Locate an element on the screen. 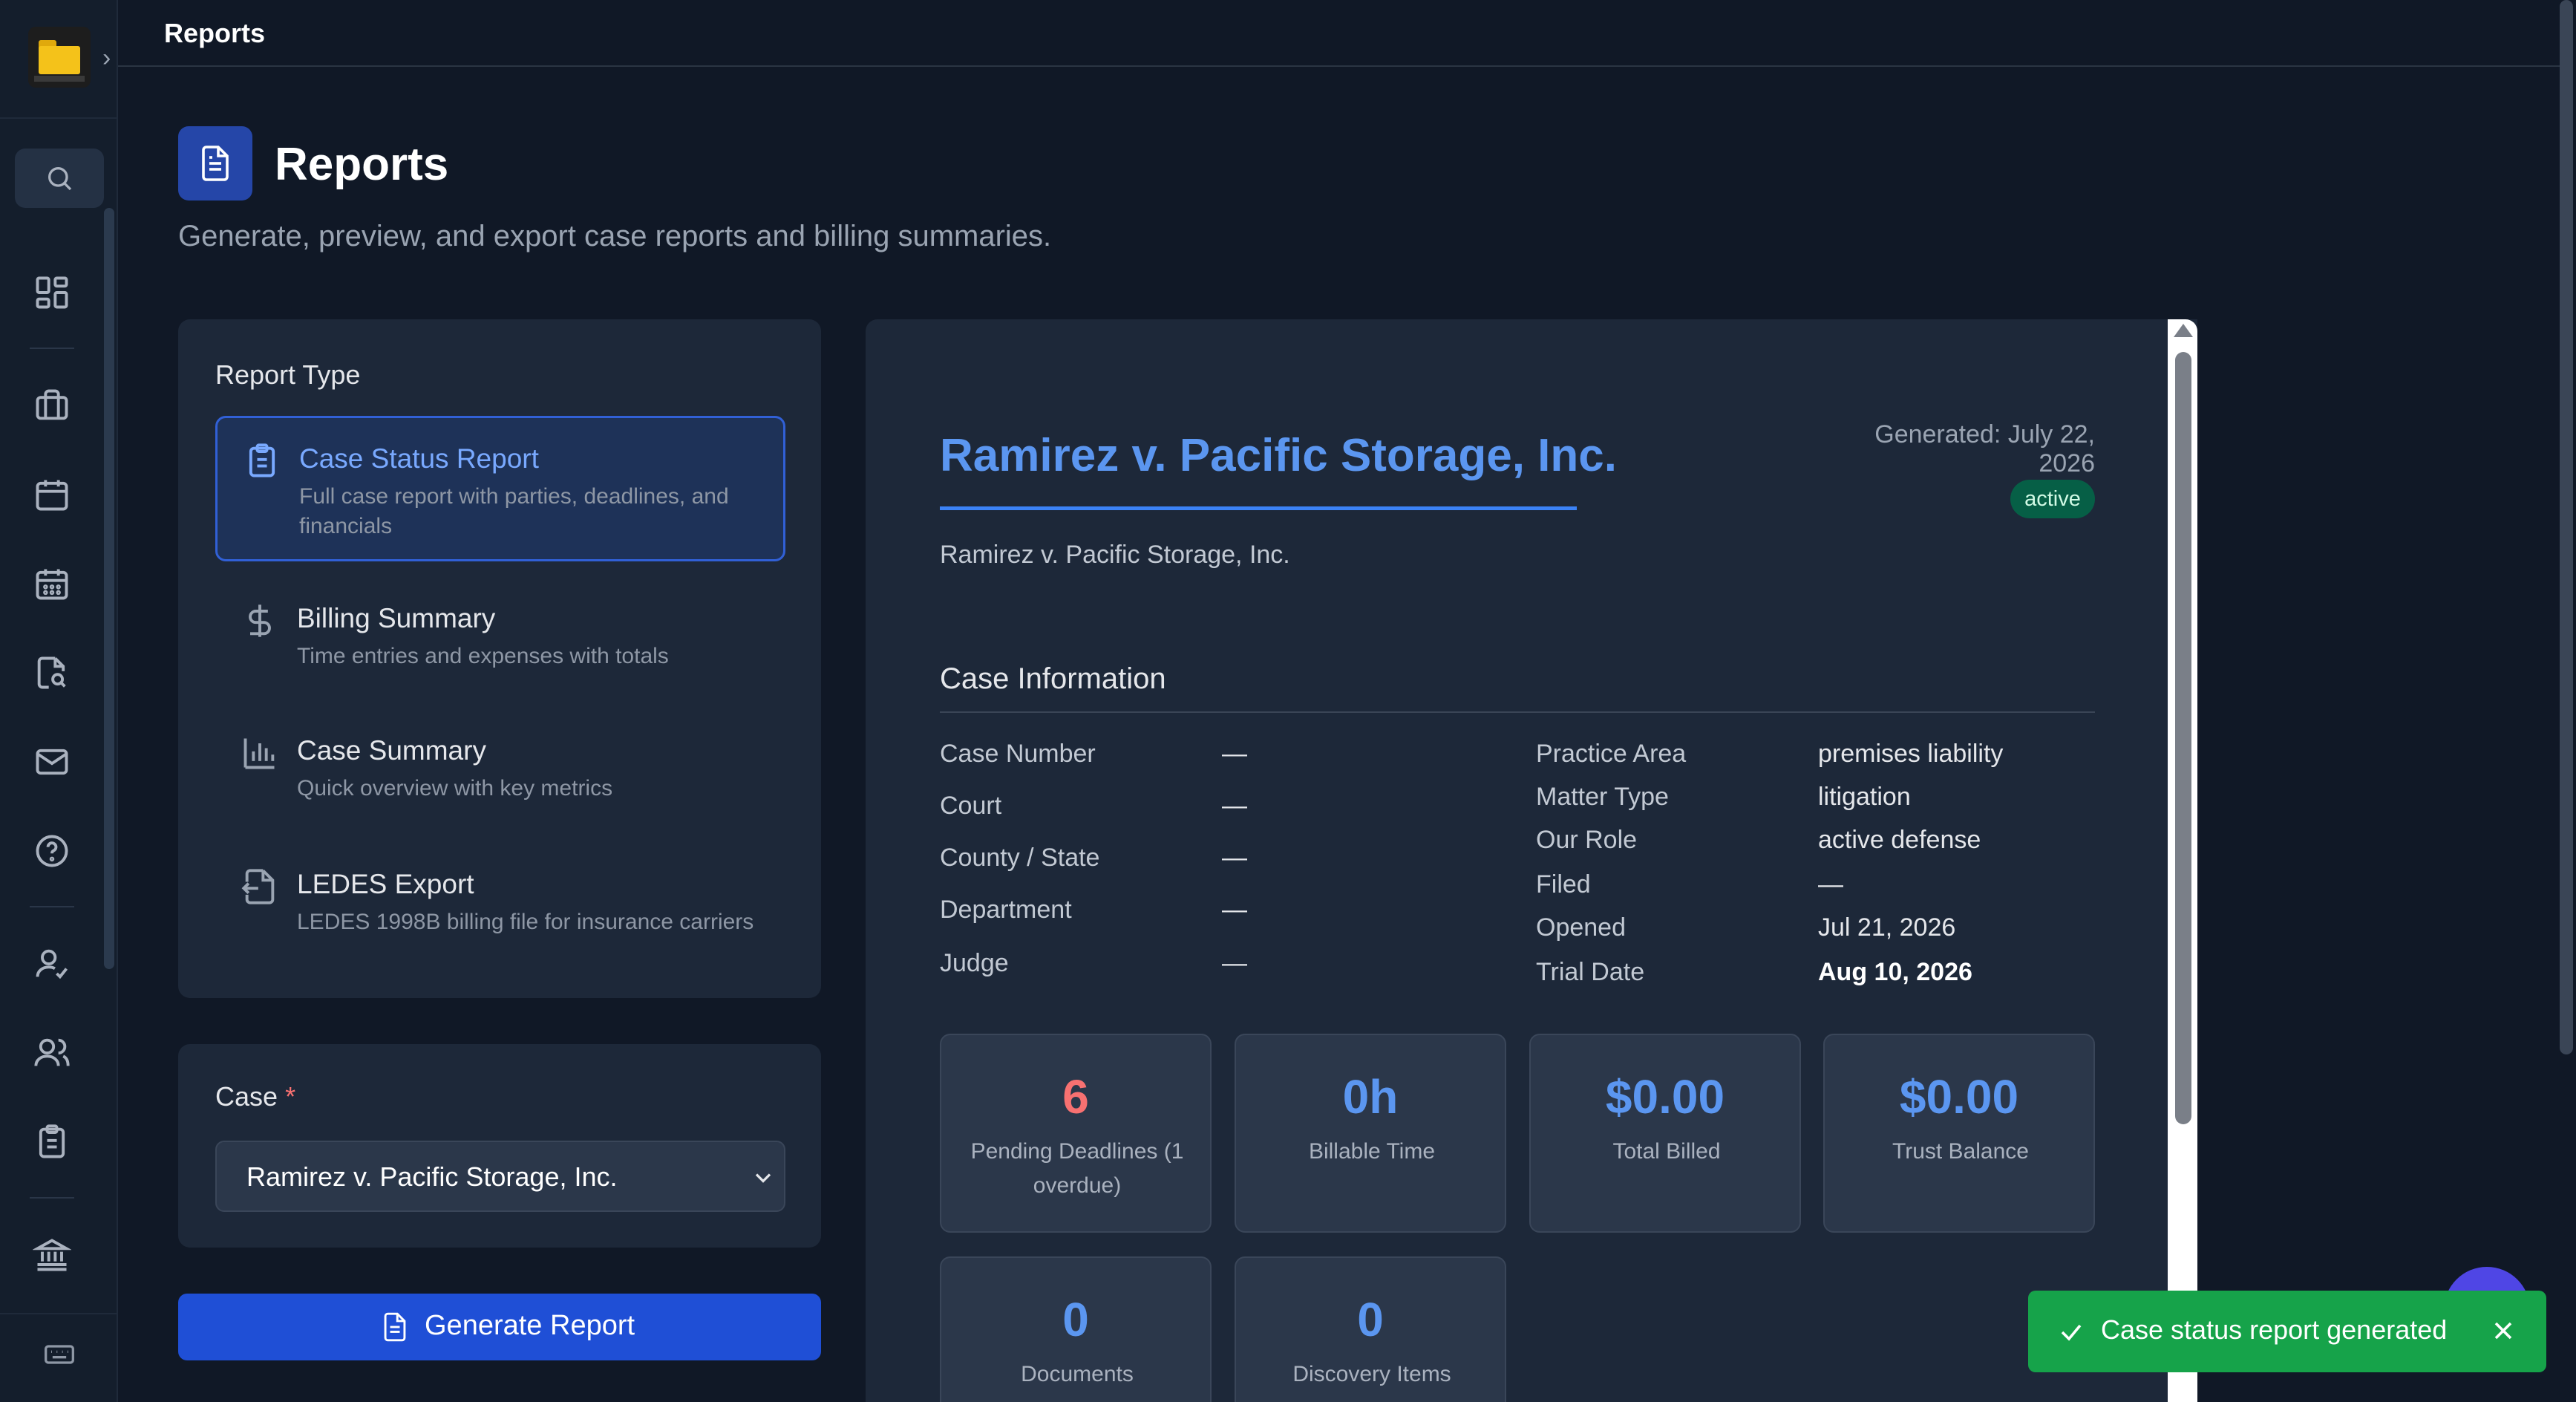 This screenshot has width=2576, height=1402. close-icon is located at coordinates (2503, 1331).